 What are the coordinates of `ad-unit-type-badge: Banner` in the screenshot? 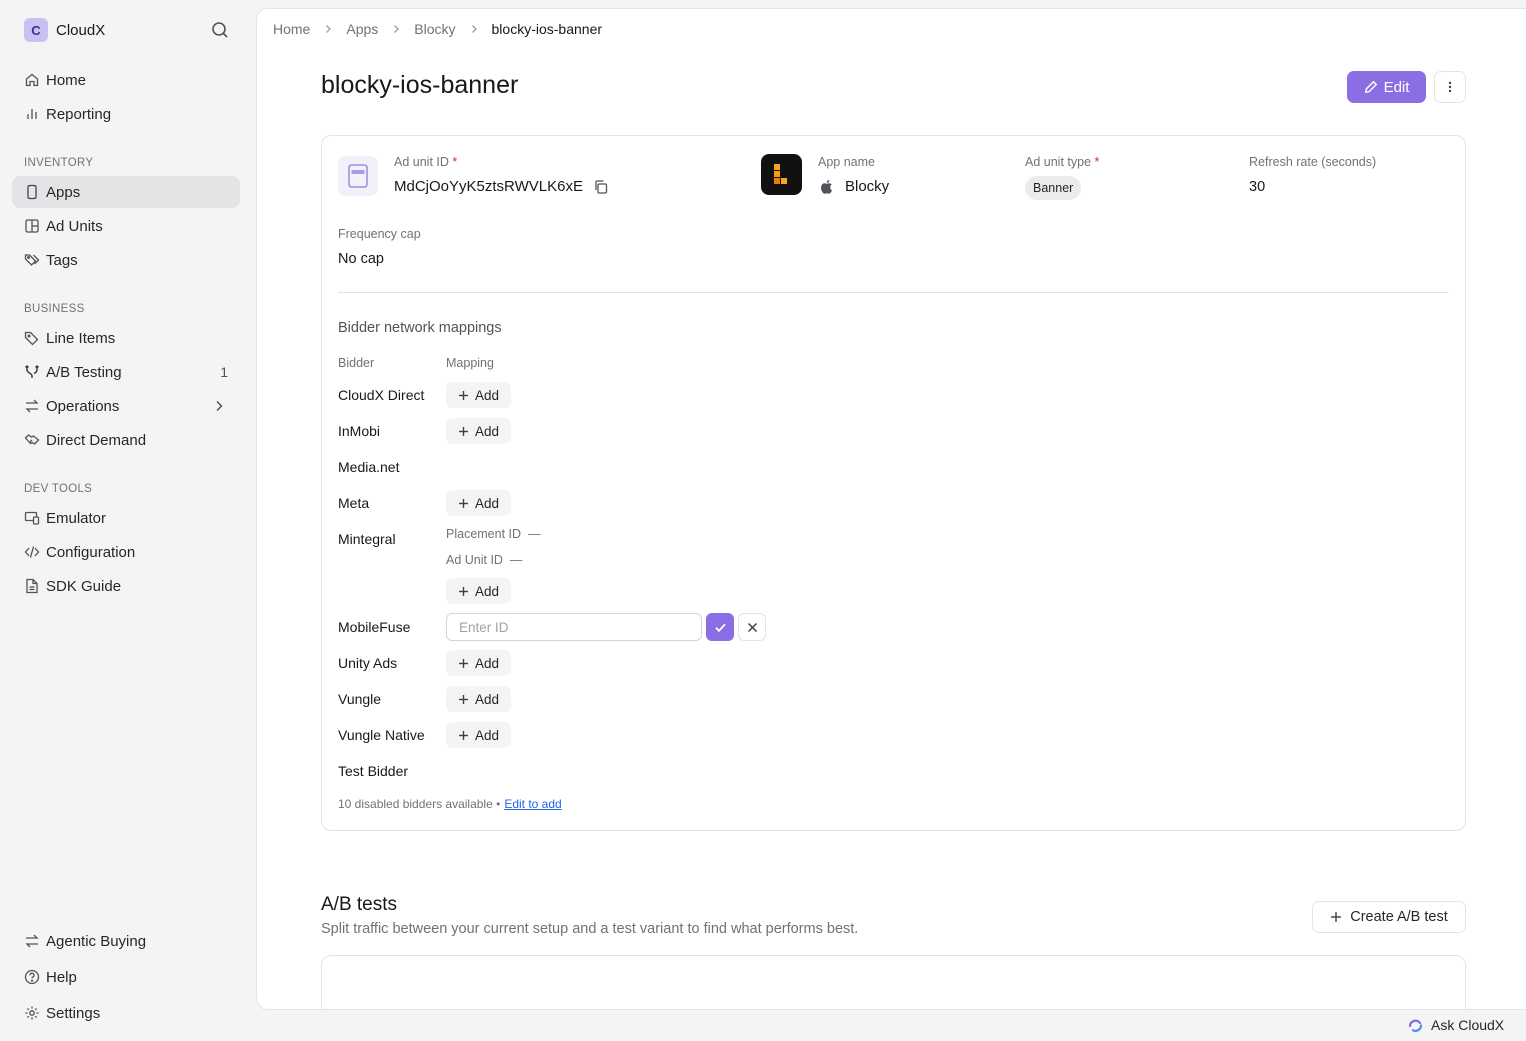 It's located at (1053, 188).